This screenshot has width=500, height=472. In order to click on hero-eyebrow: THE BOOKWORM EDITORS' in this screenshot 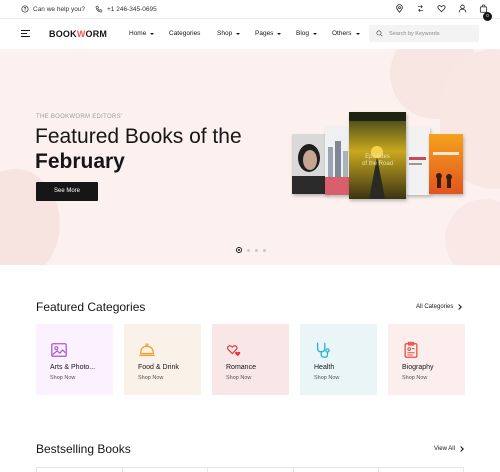, I will do `click(79, 117)`.